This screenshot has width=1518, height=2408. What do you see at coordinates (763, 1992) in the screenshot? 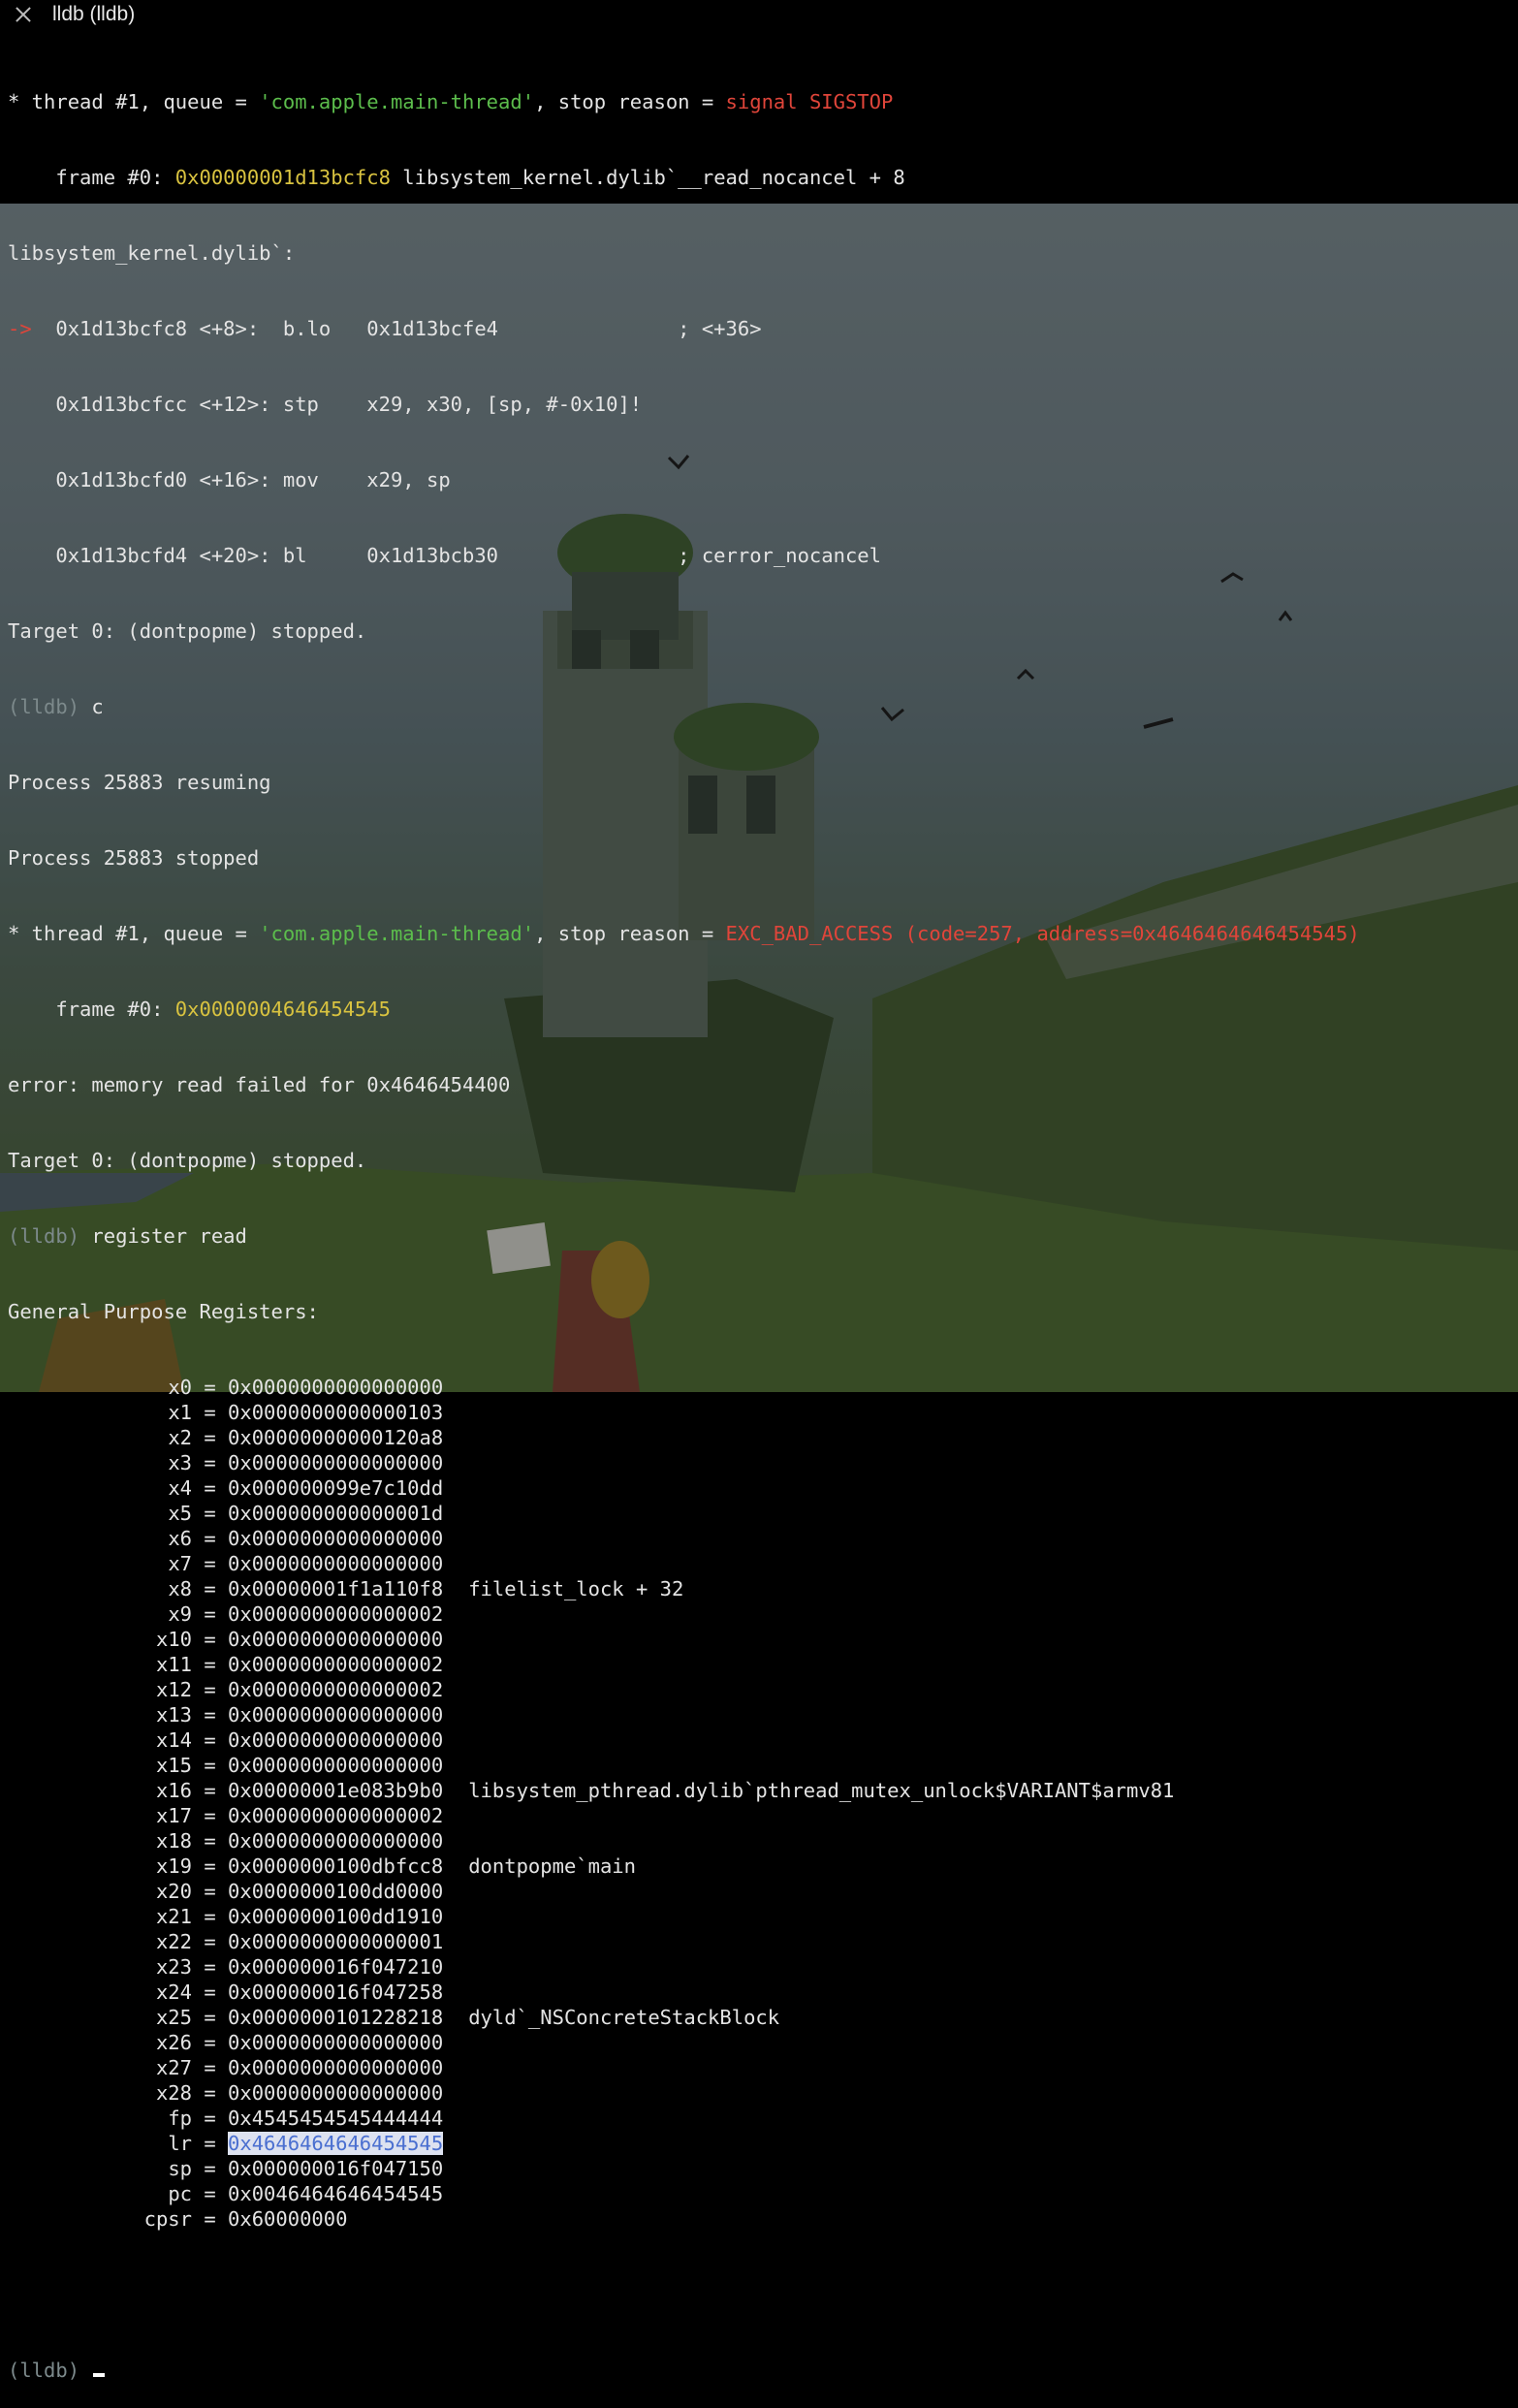
I see `register-row-x24: x24 = 0x000000016f047258` at bounding box center [763, 1992].